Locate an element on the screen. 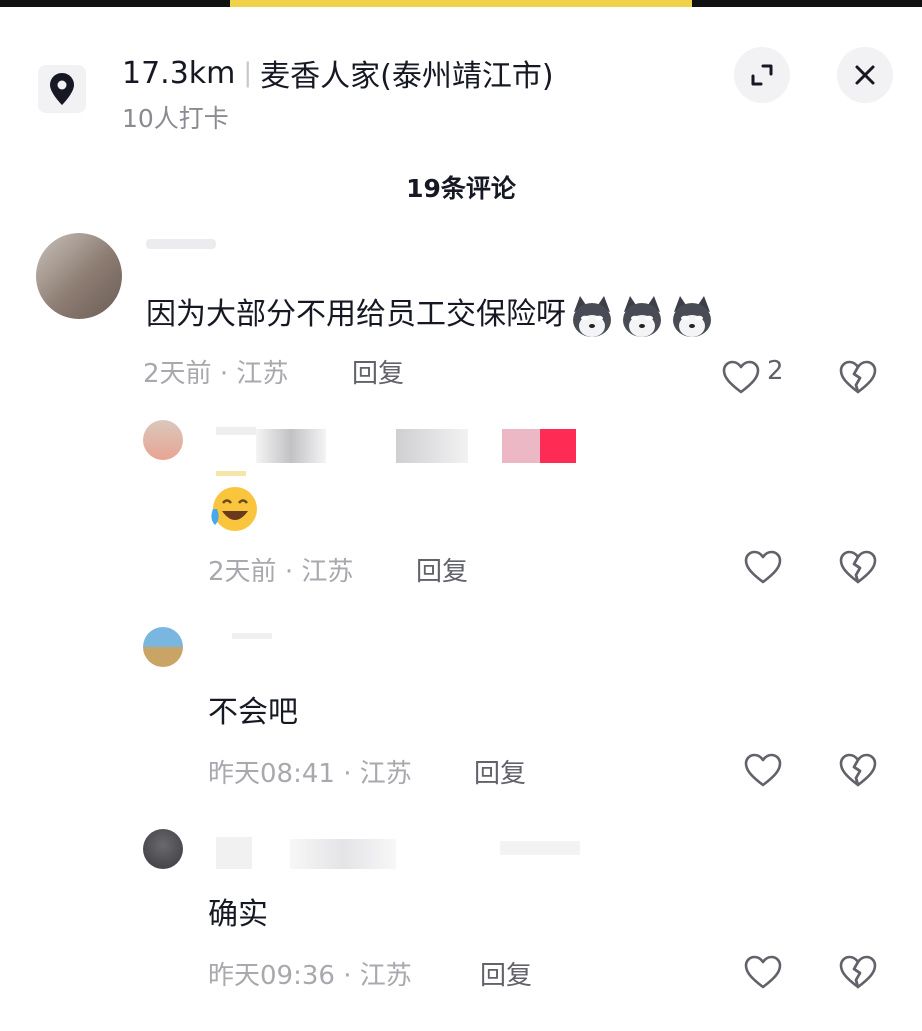 The image size is (922, 1031). comment-meta: 昨天09:36 · 江苏 is located at coordinates (310, 976).